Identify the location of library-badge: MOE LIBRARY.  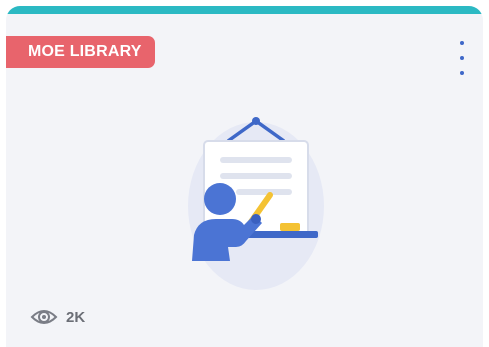
(80, 52).